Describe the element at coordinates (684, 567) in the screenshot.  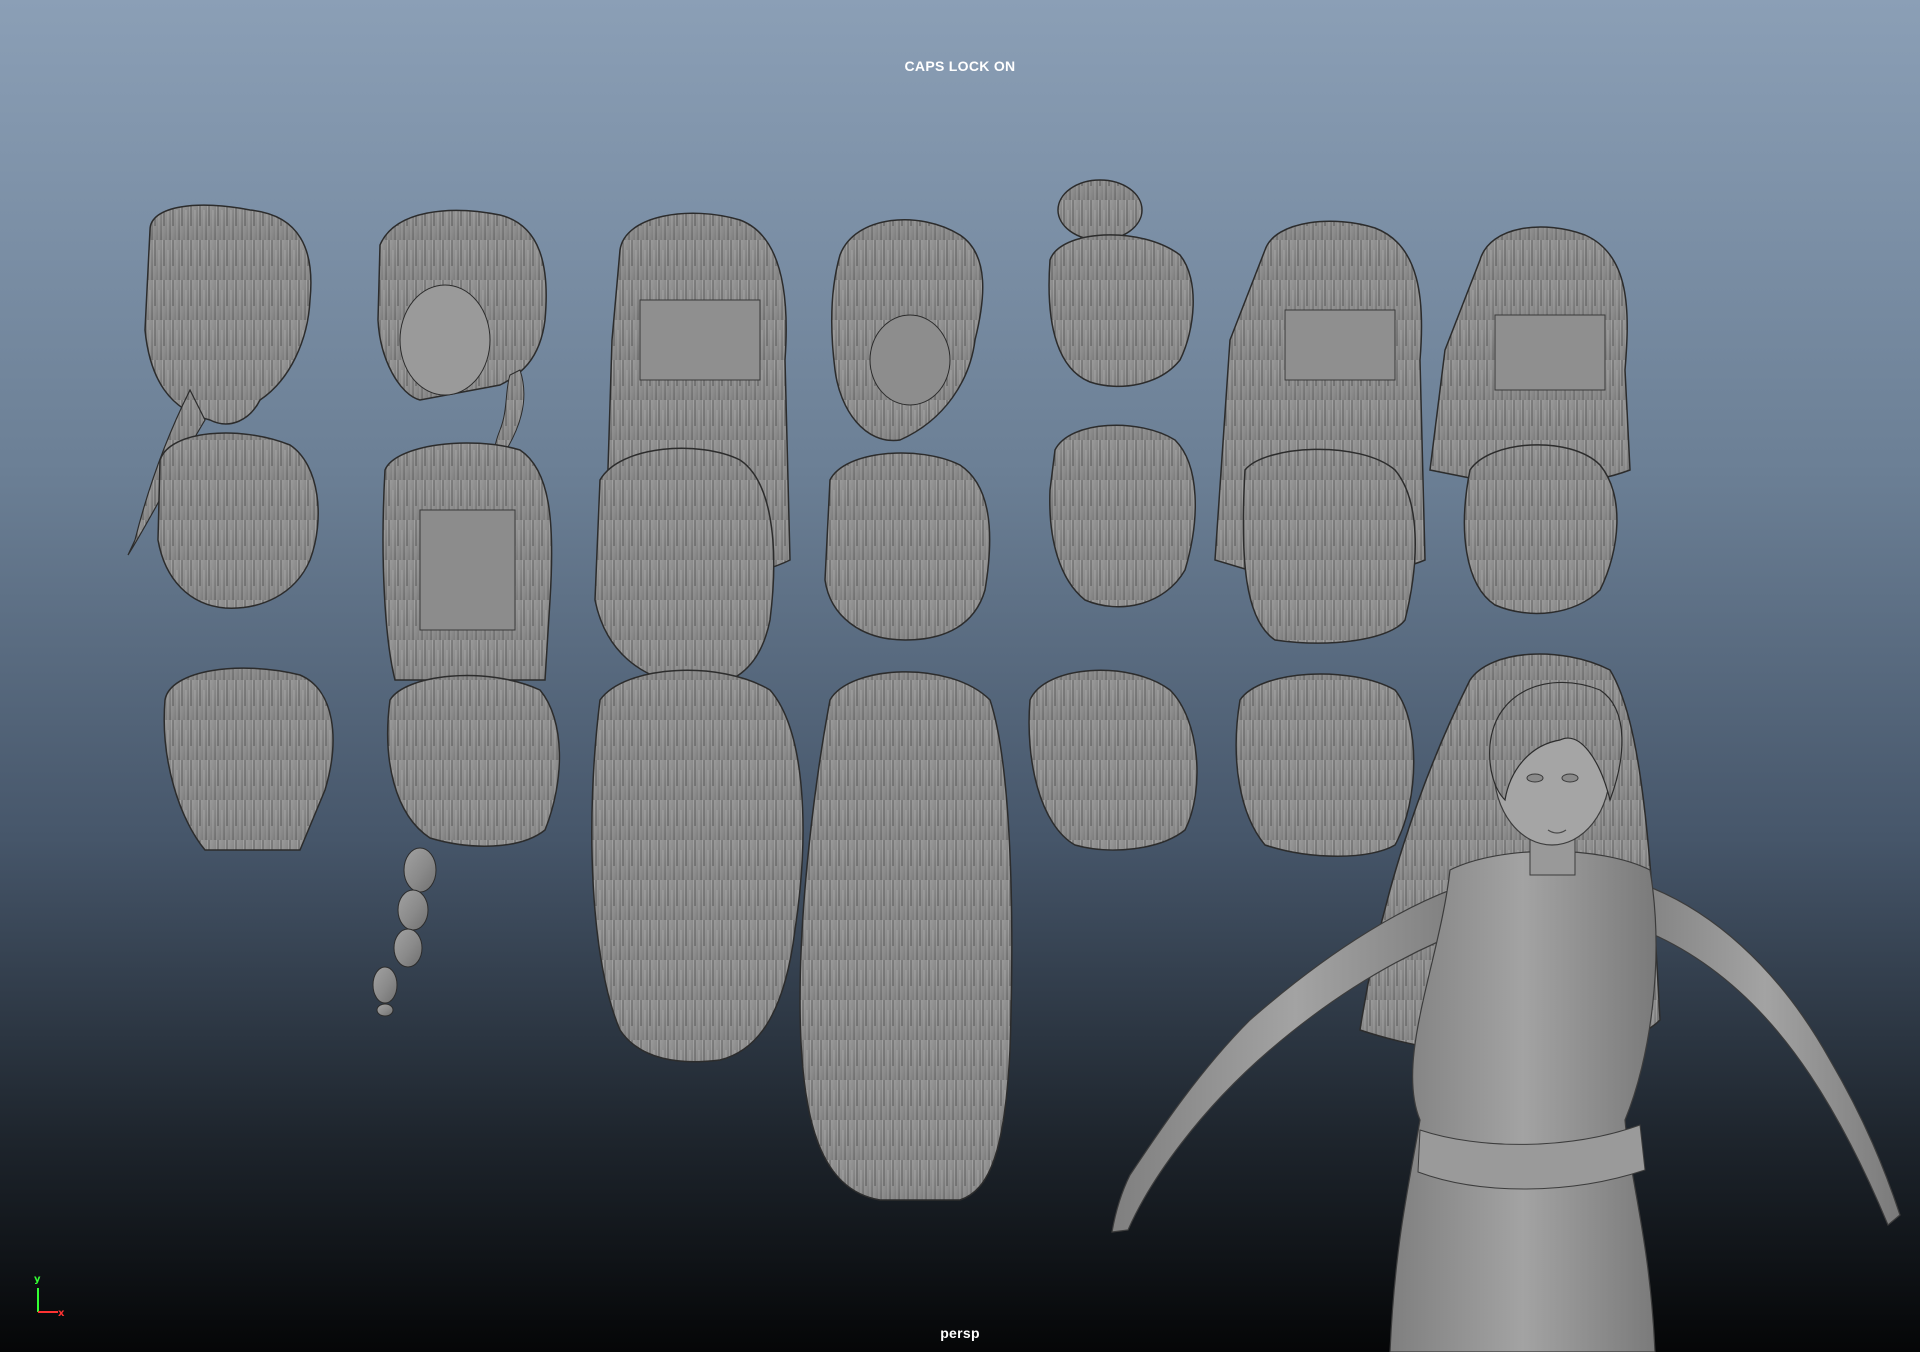
I see `hair-mesh-half-up-wavy` at that location.